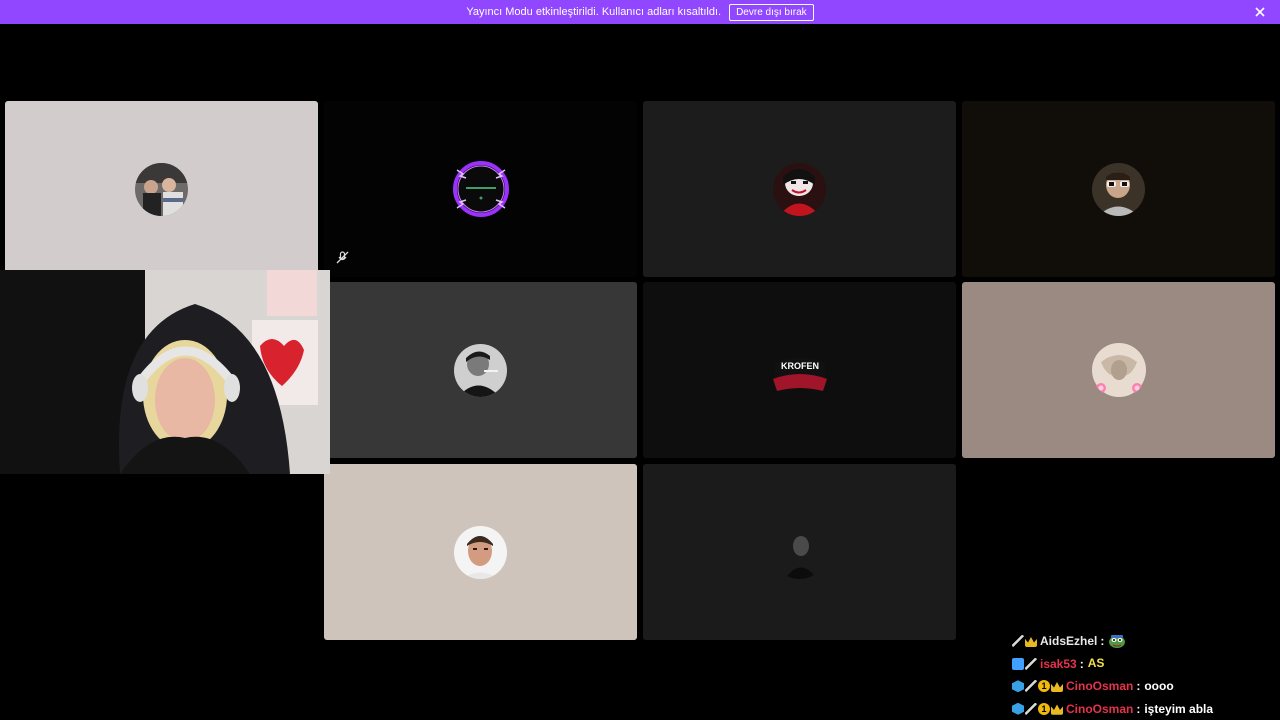 The width and height of the screenshot is (1280, 720). I want to click on chat-username: AidsEzhel, so click(1068, 641).